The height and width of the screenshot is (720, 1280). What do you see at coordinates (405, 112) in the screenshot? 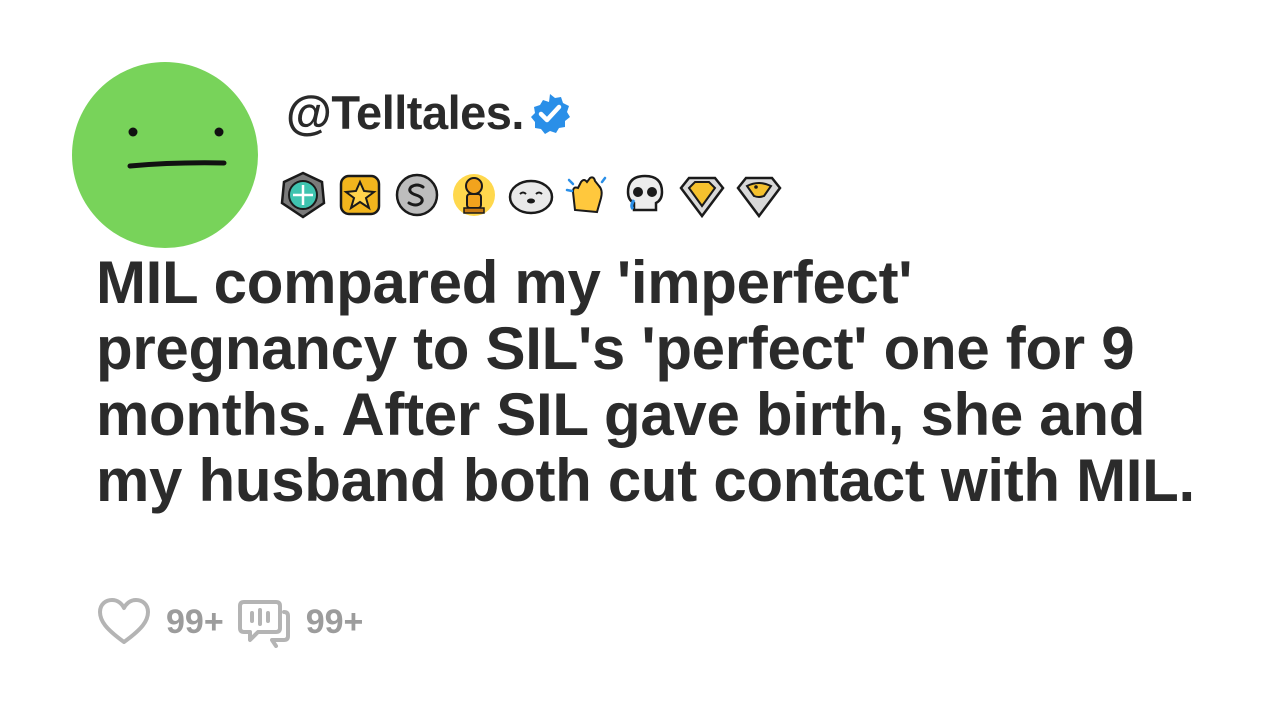
I see `author-handle: @Telltales.` at bounding box center [405, 112].